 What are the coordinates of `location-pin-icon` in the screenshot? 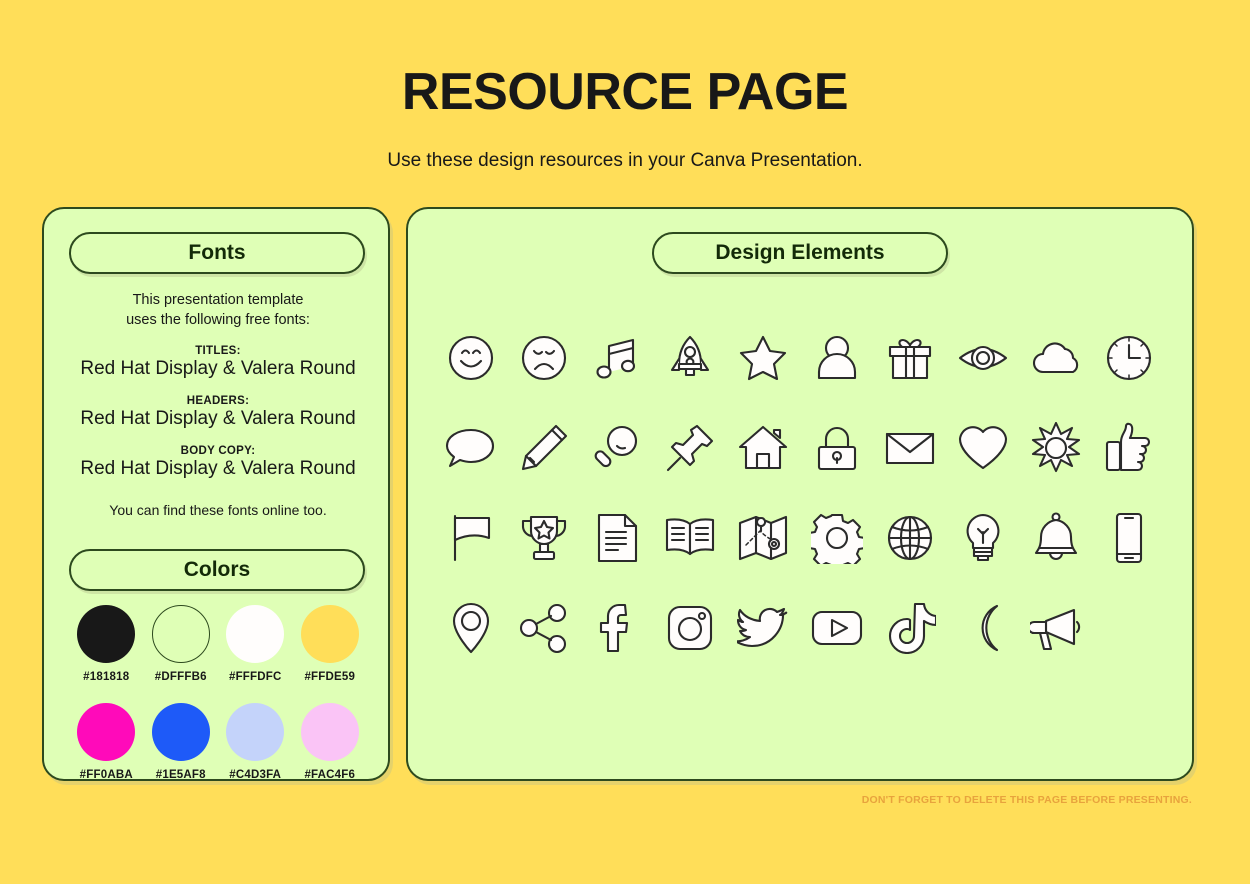 It's located at (470, 628).